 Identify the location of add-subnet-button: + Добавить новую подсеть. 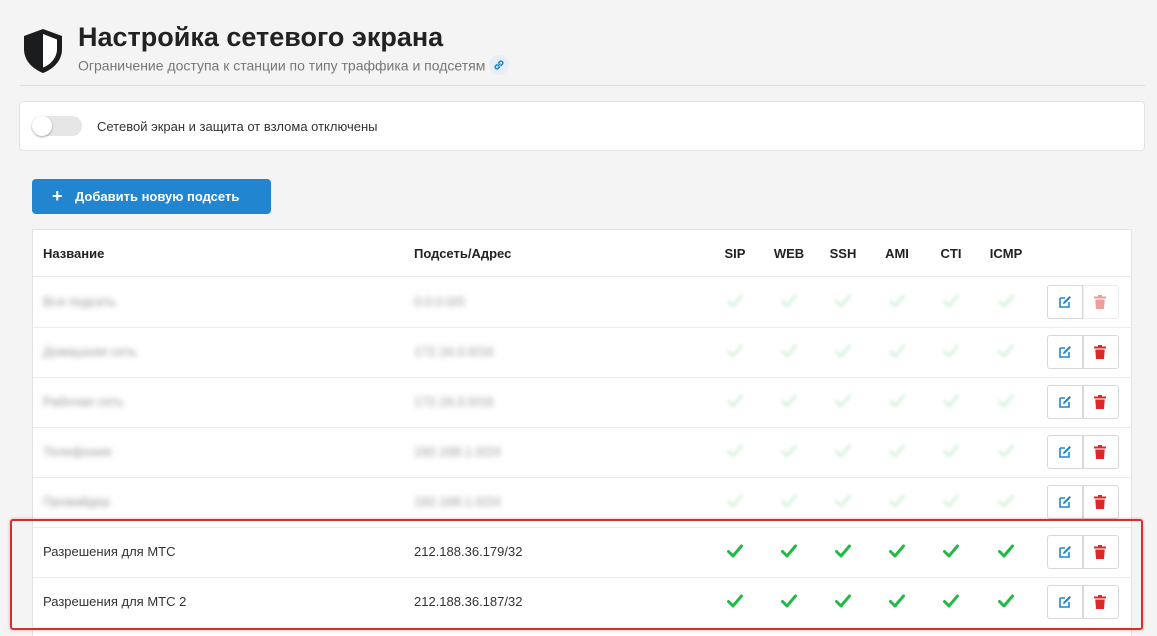
(151, 196).